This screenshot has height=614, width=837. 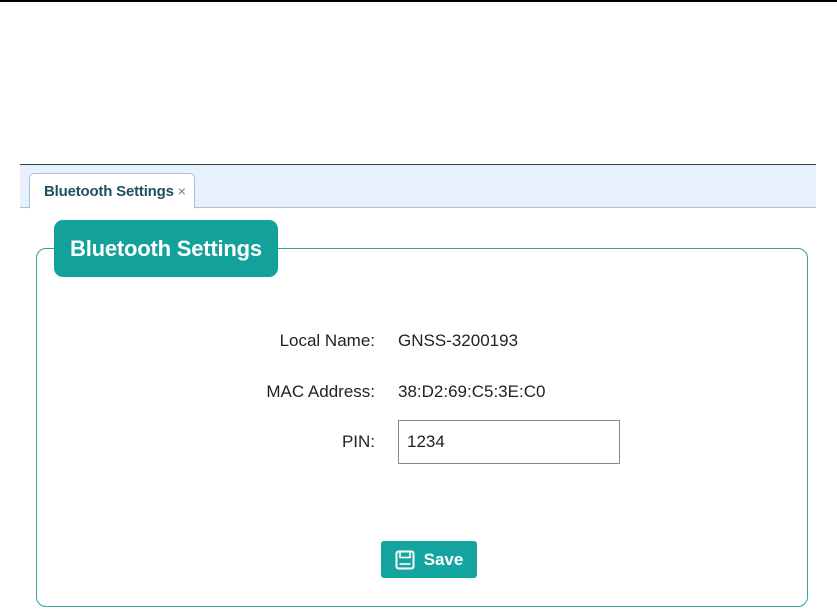 What do you see at coordinates (405, 559) in the screenshot?
I see `floppy-disk-icon` at bounding box center [405, 559].